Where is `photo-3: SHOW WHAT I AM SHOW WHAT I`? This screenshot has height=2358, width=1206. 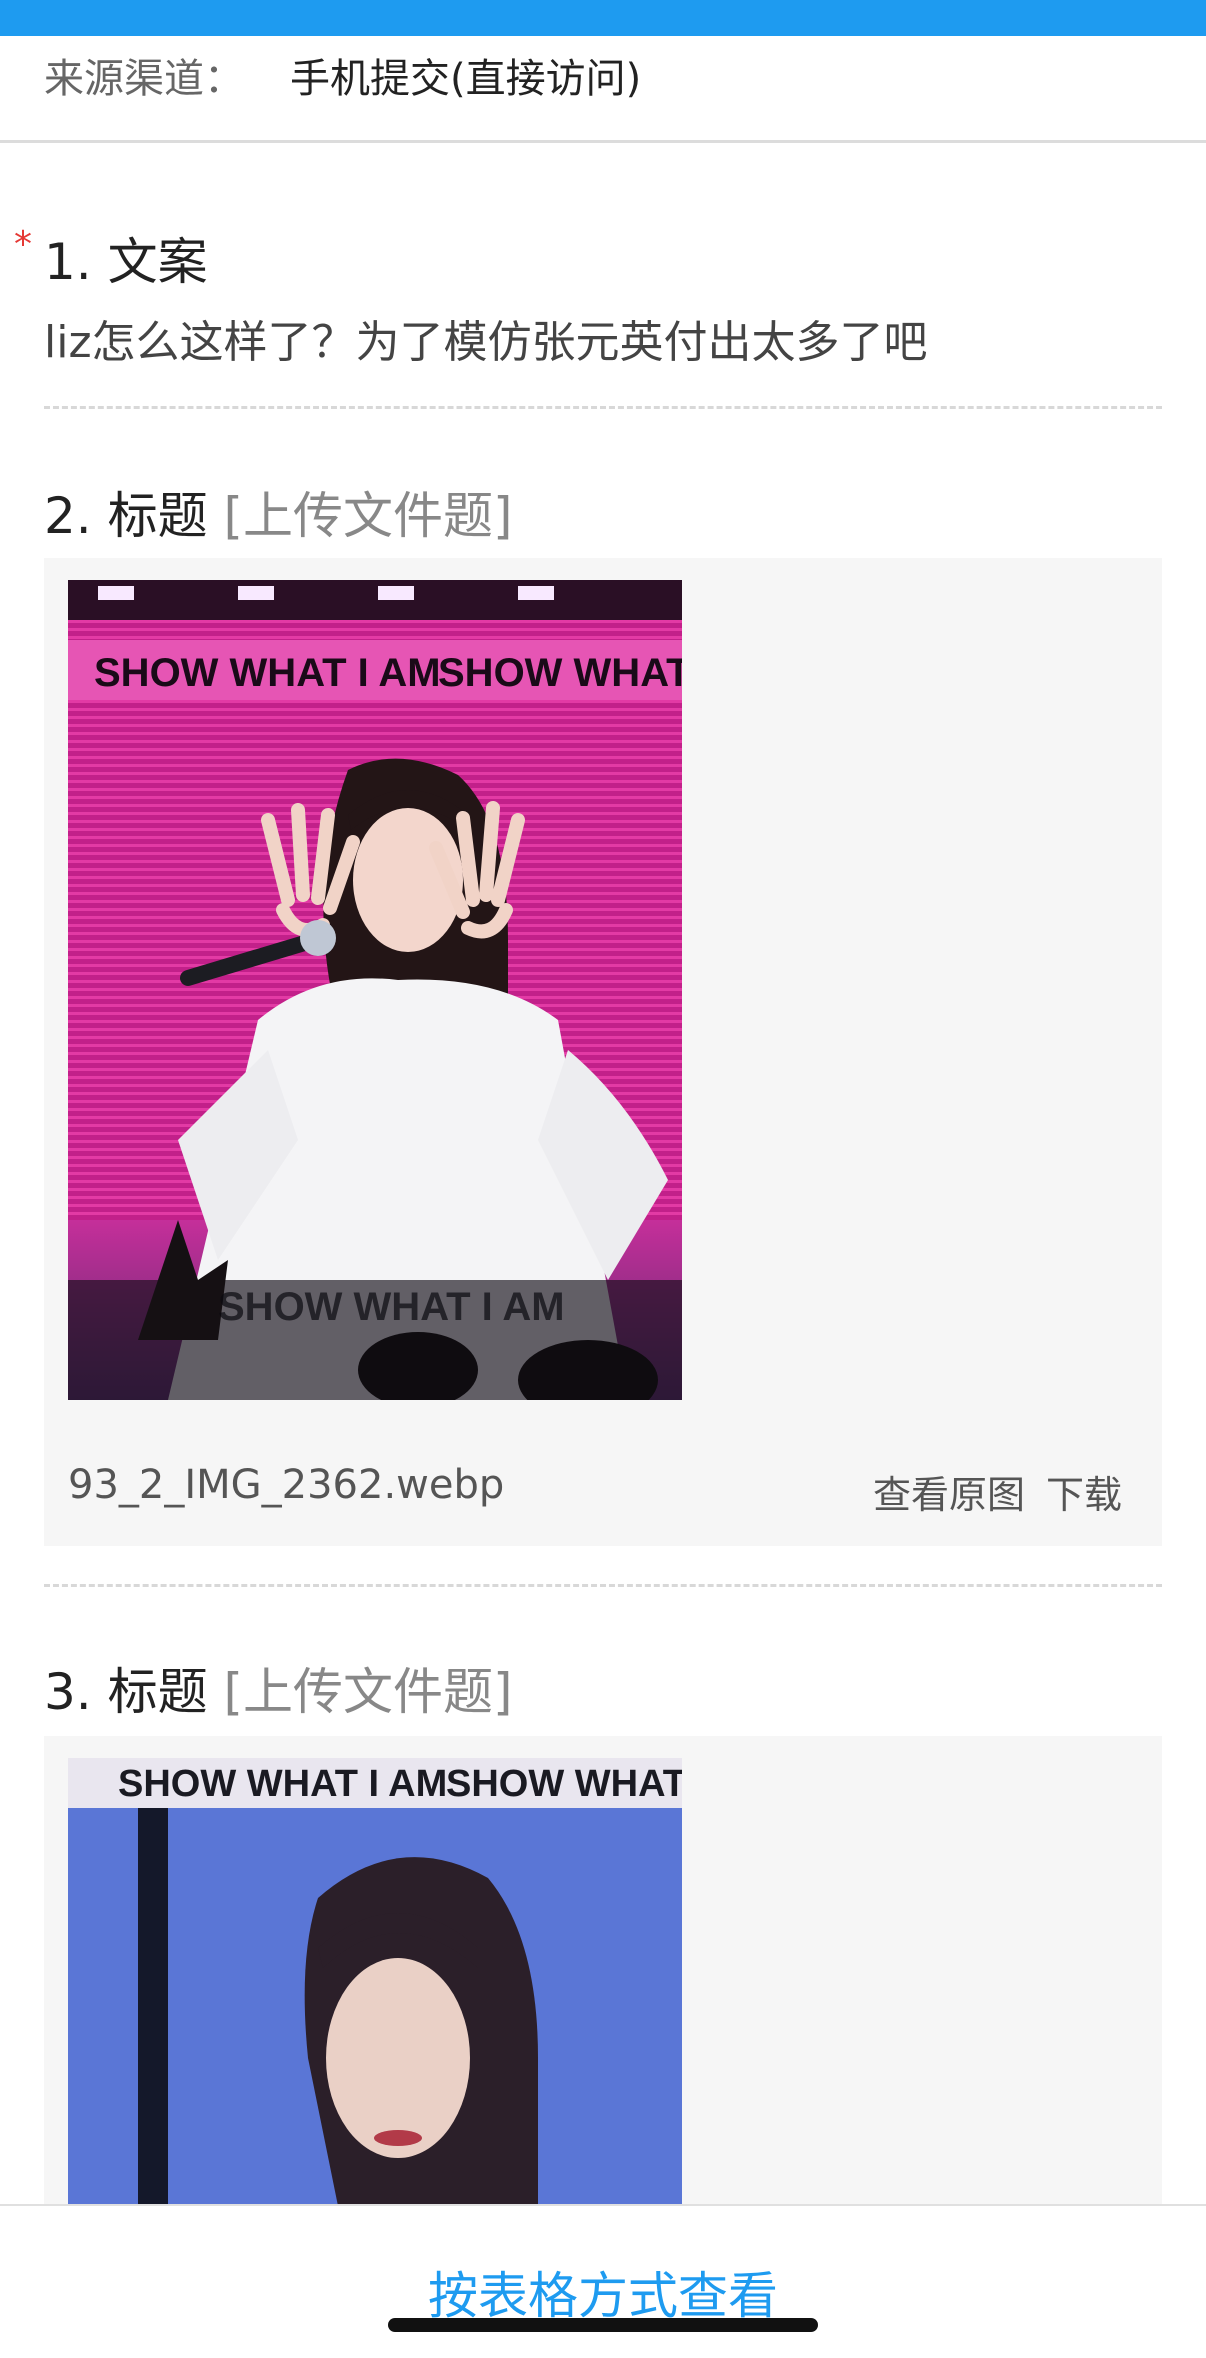 photo-3: SHOW WHAT I AM SHOW WHAT I is located at coordinates (375, 1982).